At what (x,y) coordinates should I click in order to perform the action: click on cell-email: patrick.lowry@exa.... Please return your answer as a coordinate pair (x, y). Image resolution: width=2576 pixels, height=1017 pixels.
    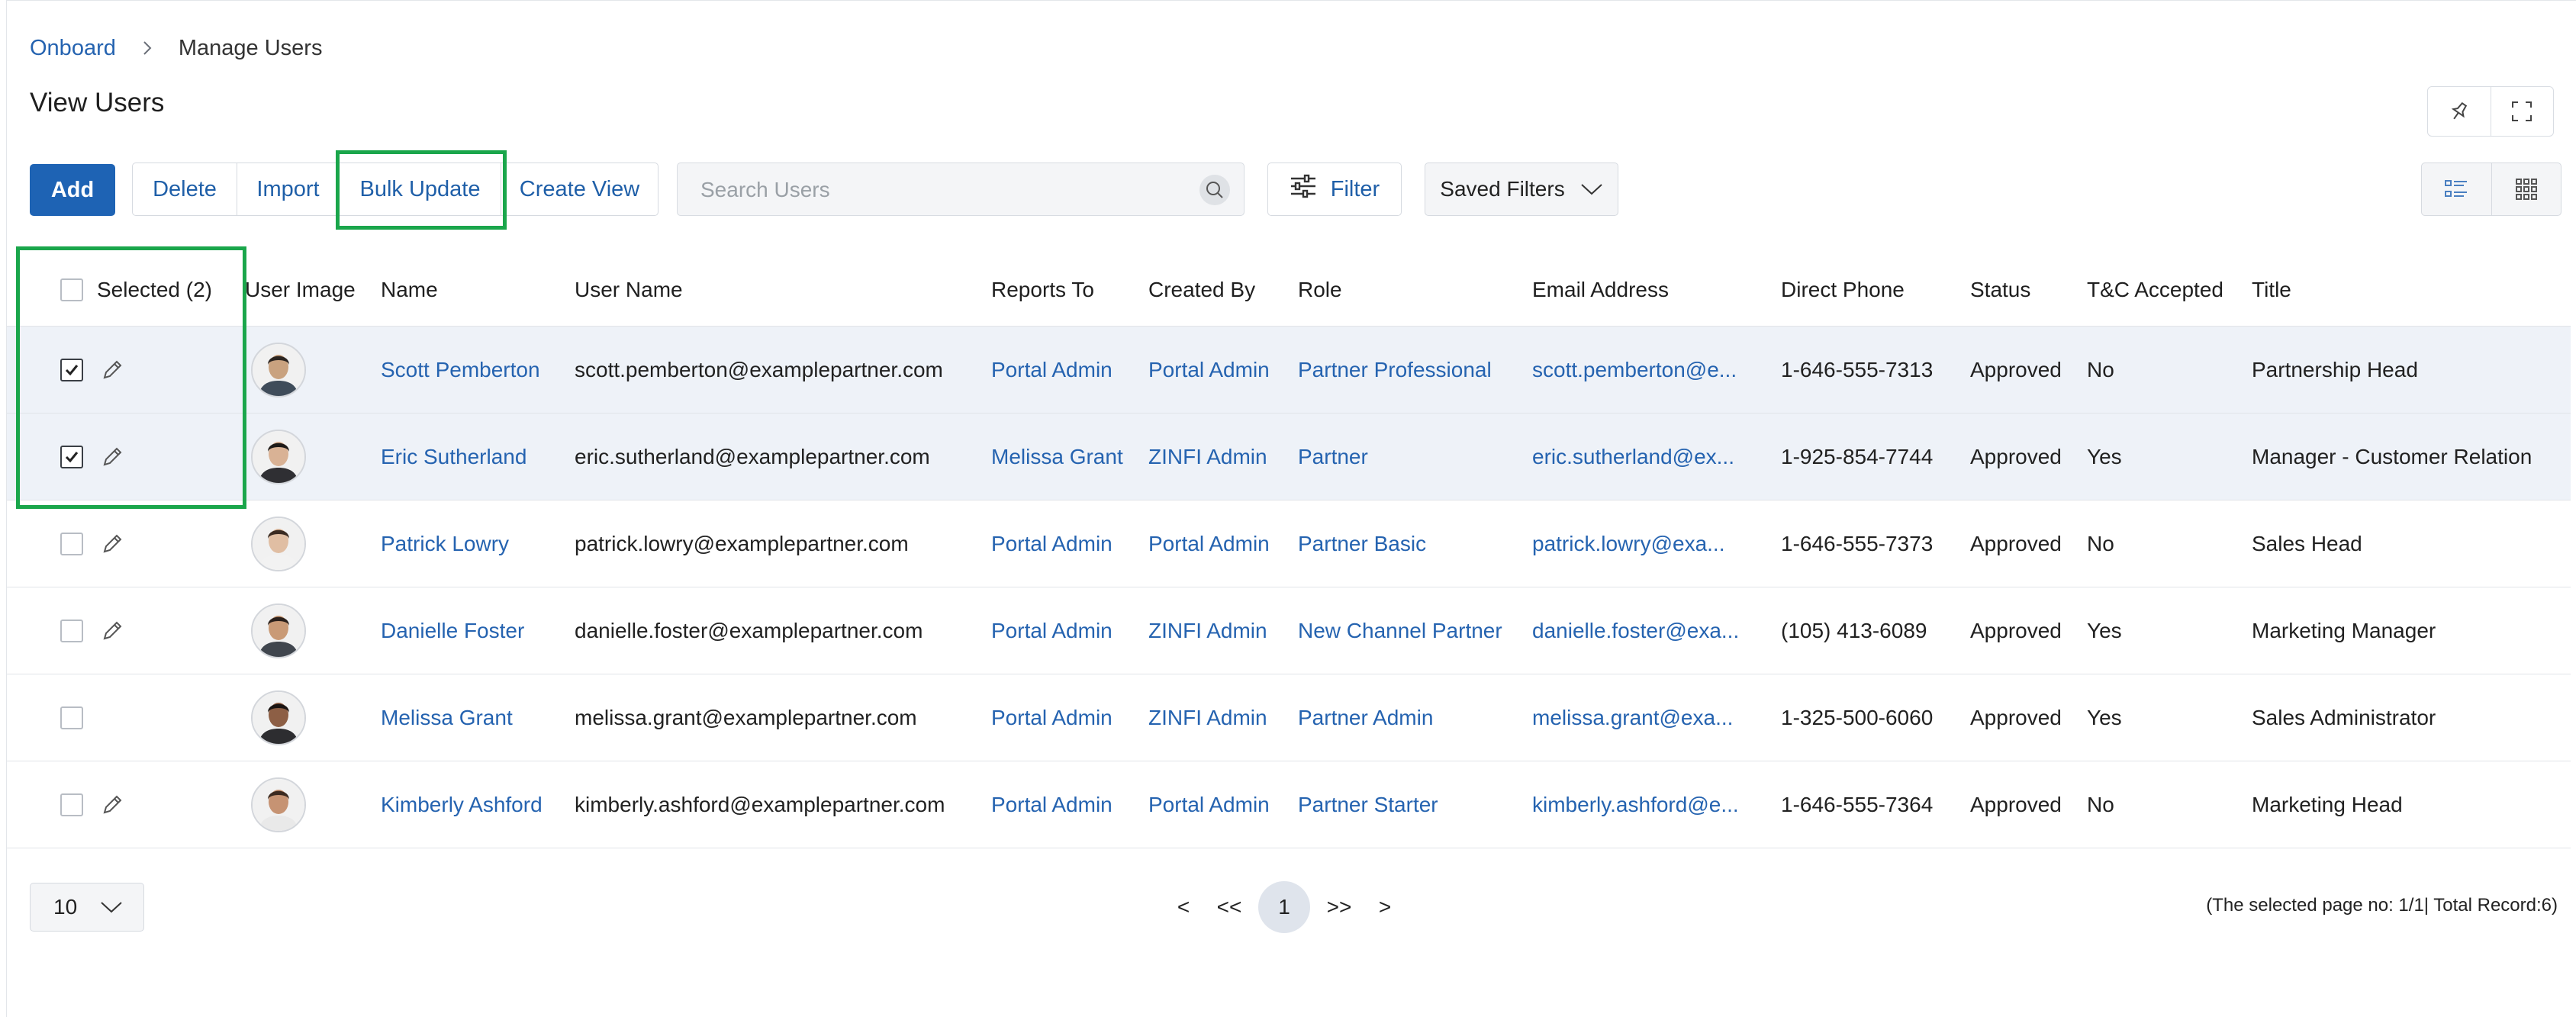
    Looking at the image, I should click on (1628, 543).